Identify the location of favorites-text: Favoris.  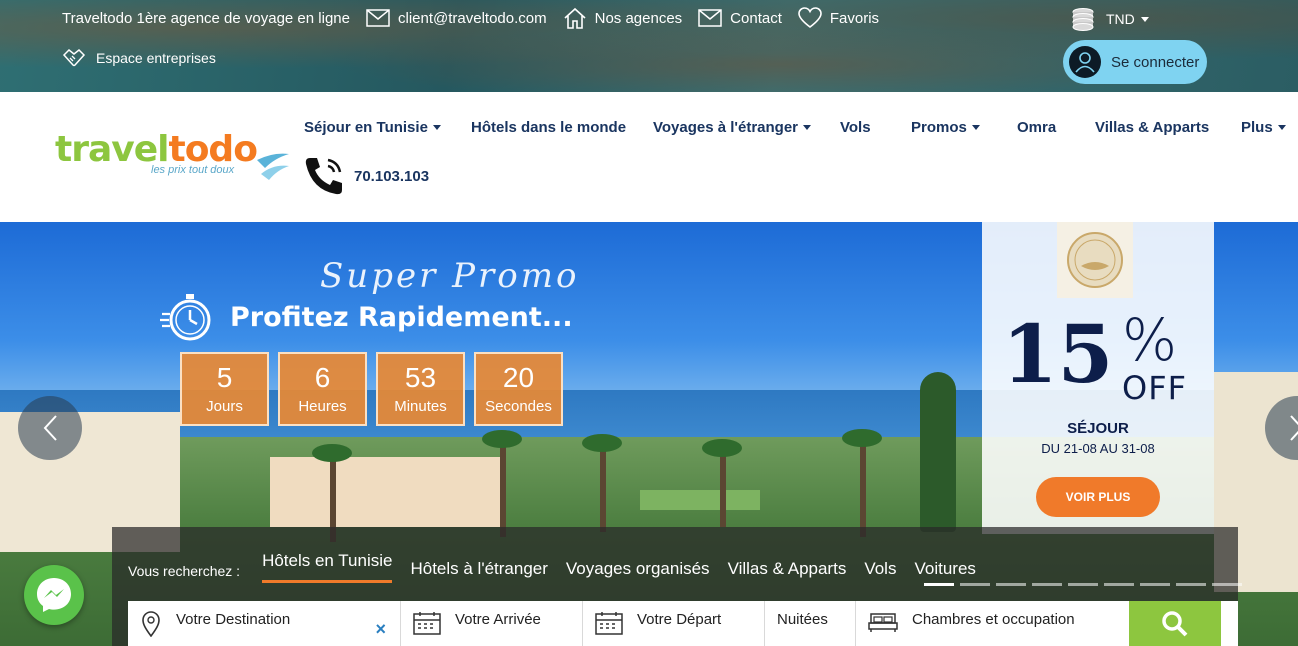
(854, 18).